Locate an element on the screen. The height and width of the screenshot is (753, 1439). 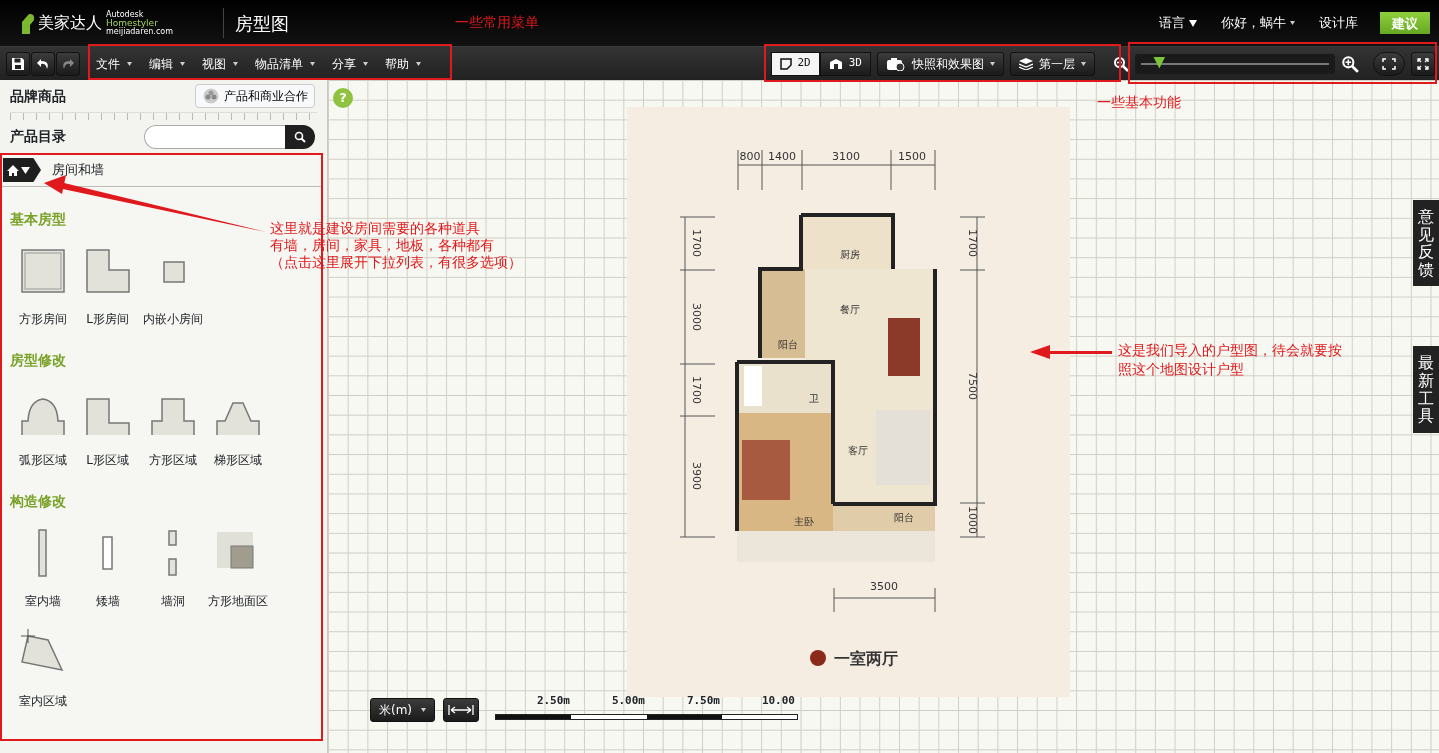
tool-item: L形房间 is located at coordinates (107, 287).